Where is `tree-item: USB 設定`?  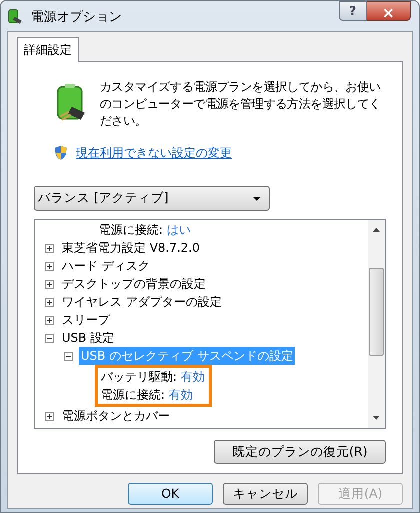 tree-item: USB 設定 is located at coordinates (88, 338).